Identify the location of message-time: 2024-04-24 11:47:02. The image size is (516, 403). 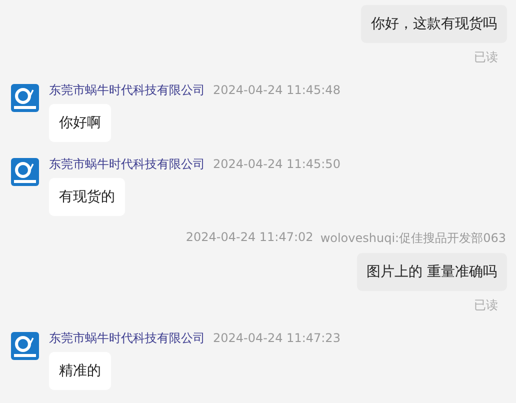
(250, 238).